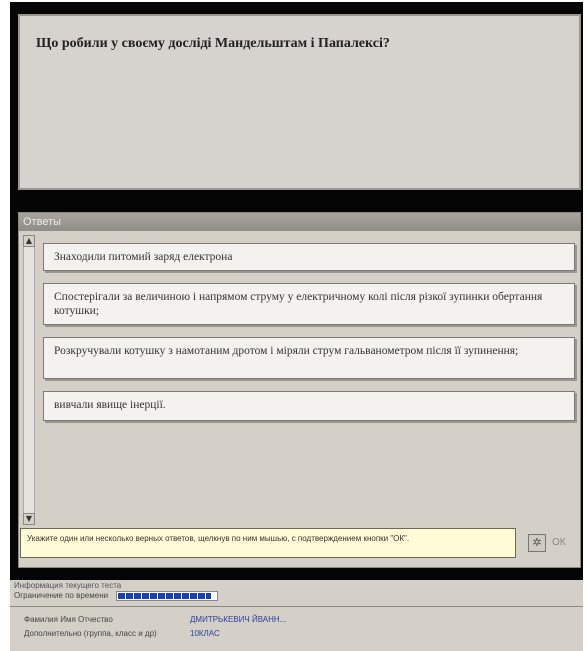 This screenshot has width=587, height=651. I want to click on time-limit-label: Ограничение по времени, so click(61, 596).